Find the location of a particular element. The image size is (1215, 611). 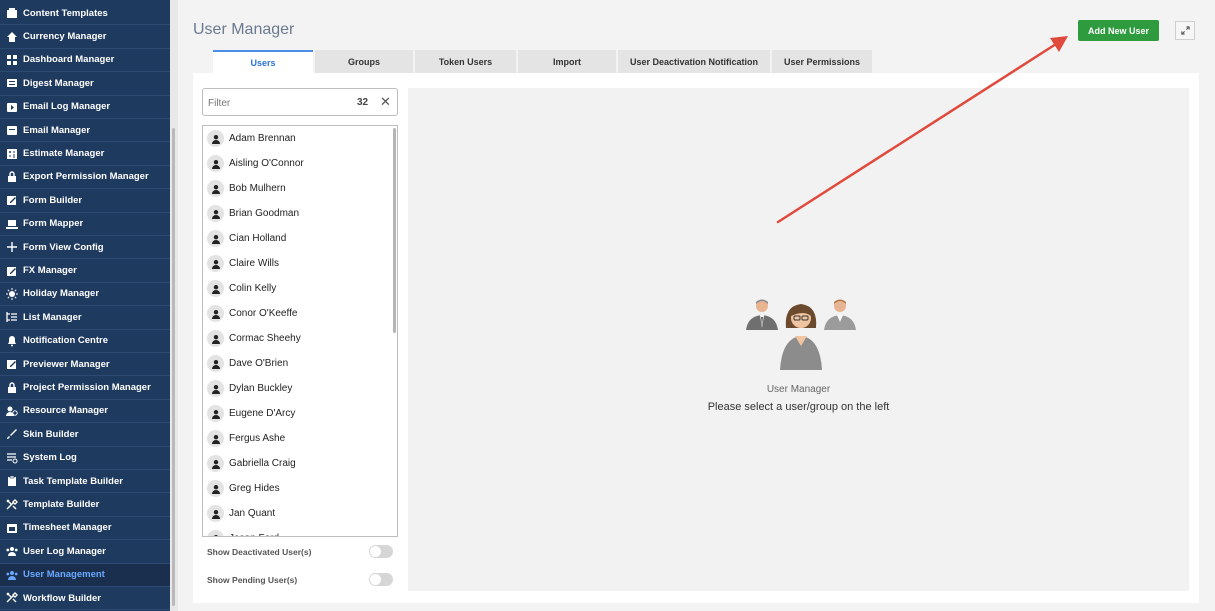

user-list-item: Adam Brennan is located at coordinates (295, 138).